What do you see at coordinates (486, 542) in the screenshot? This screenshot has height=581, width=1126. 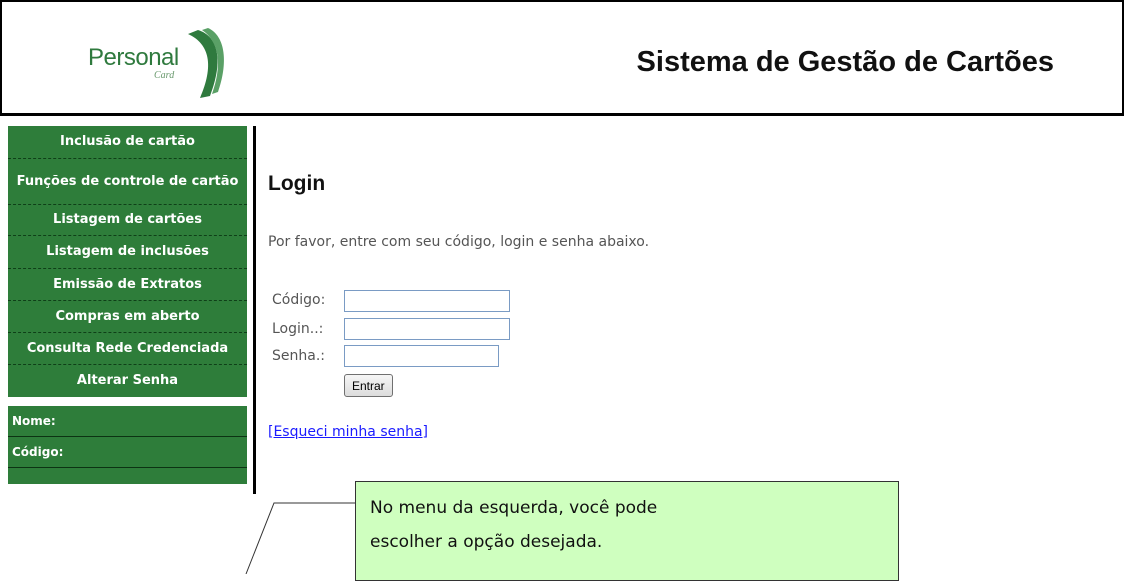 I see `callout-line-2: escolher a opção desejada.` at bounding box center [486, 542].